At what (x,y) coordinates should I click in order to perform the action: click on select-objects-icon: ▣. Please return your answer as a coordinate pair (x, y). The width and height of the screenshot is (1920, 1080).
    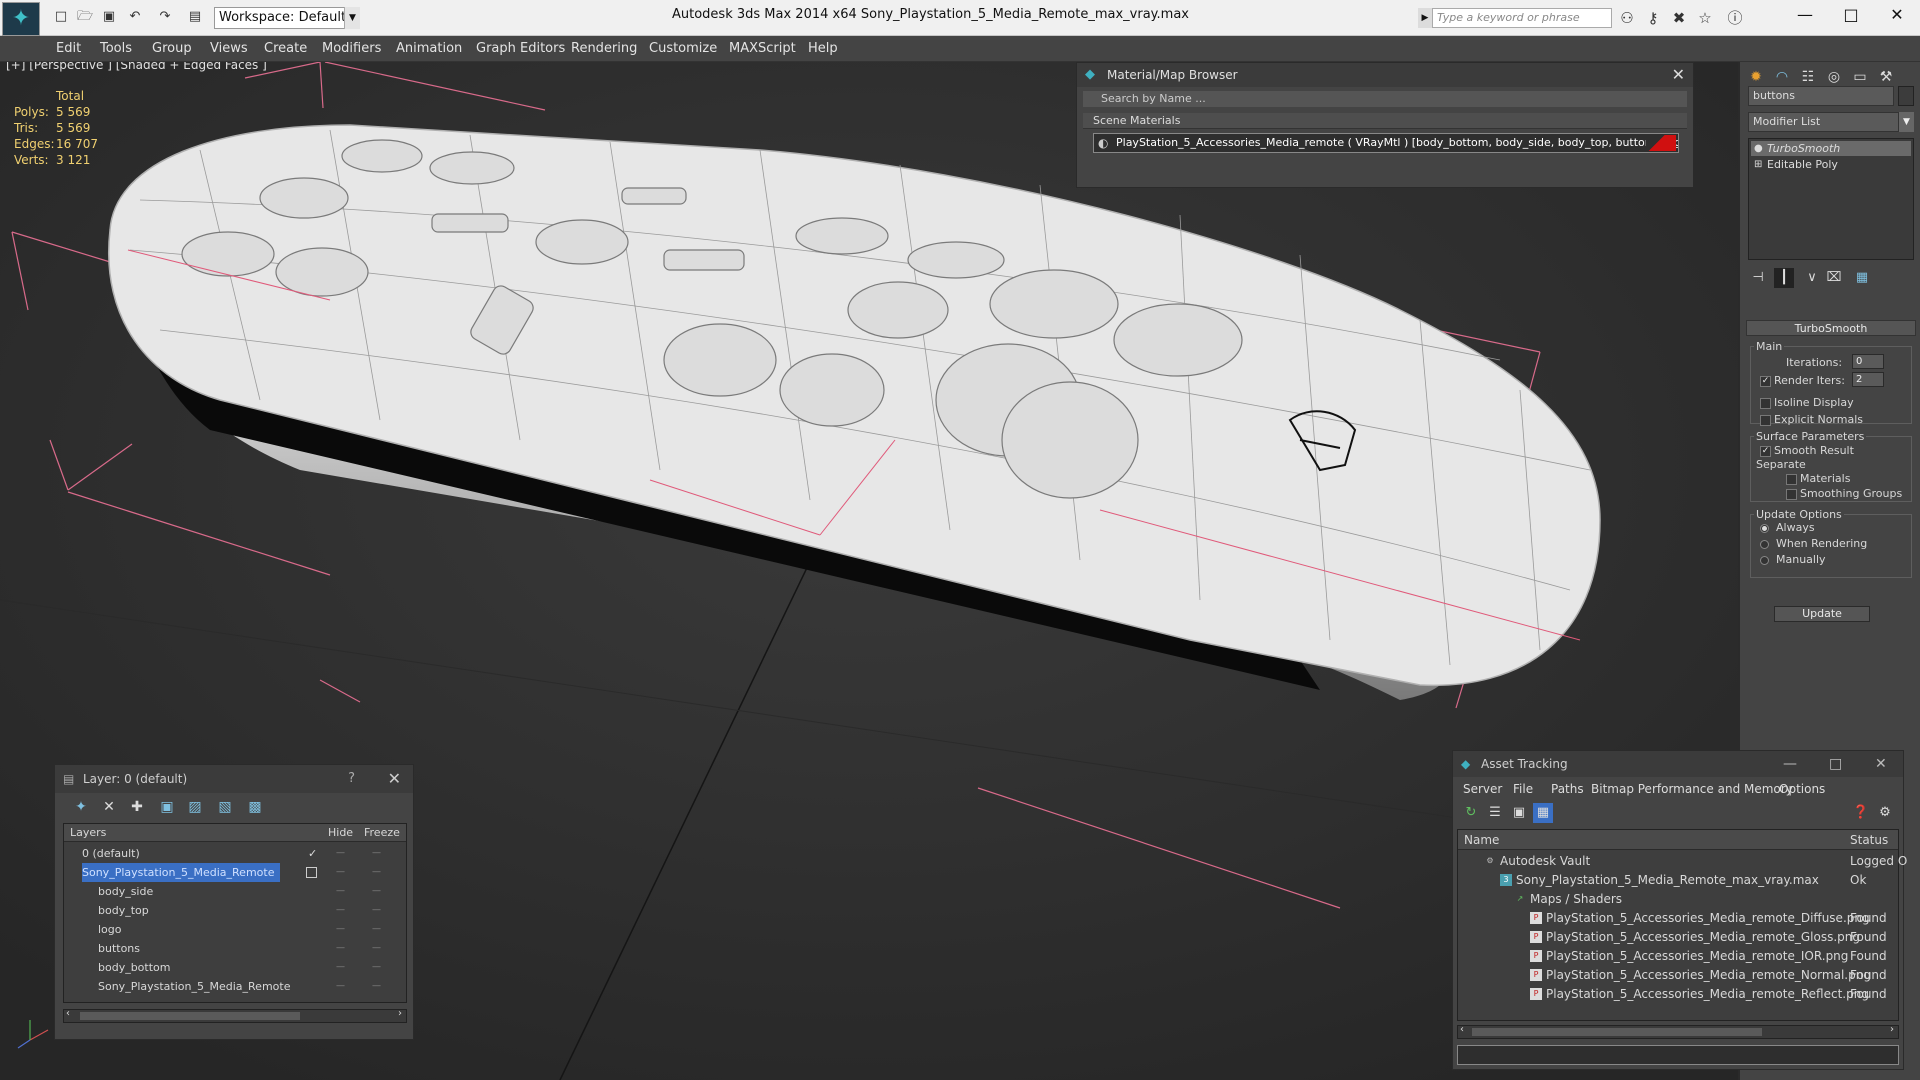
    Looking at the image, I should click on (167, 807).